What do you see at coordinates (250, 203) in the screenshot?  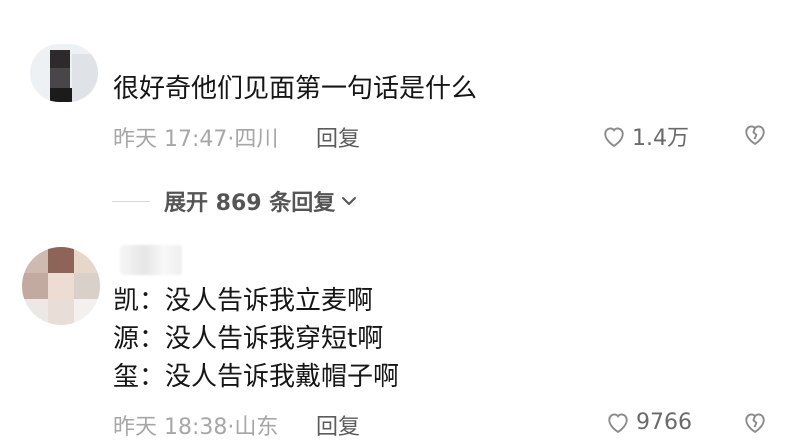 I see `expand-replies-label: 展开 869 条回复` at bounding box center [250, 203].